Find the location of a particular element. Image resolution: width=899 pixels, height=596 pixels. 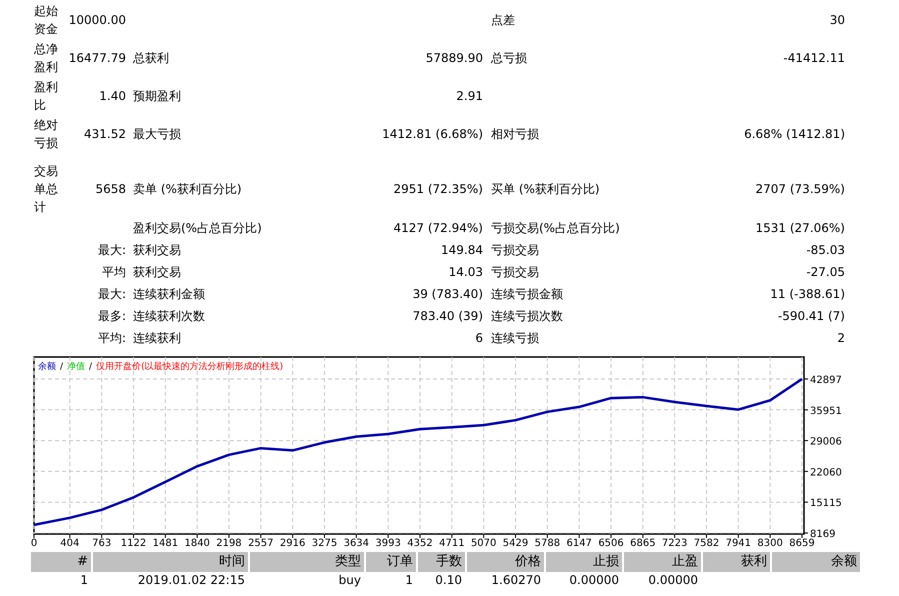

stat-value: 11 (-388.61) is located at coordinates (807, 294).